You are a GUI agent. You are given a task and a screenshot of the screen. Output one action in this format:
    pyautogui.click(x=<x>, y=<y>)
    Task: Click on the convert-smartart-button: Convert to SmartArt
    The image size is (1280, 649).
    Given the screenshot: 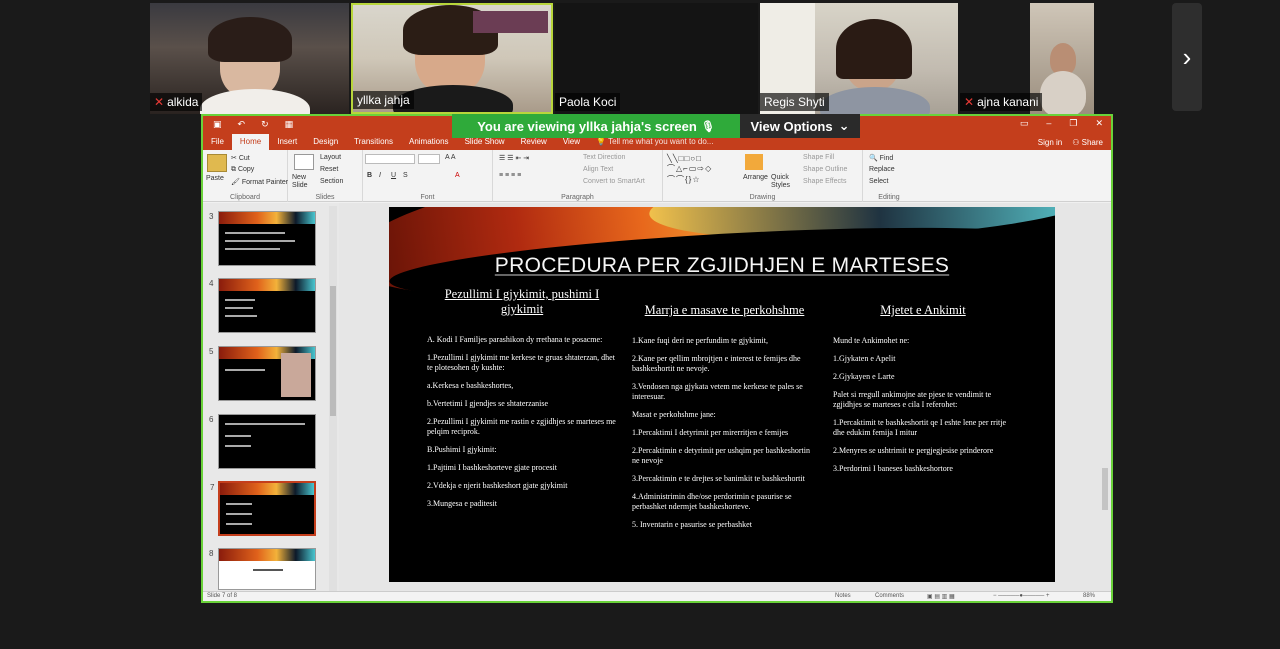 What is the action you would take?
    pyautogui.click(x=614, y=181)
    